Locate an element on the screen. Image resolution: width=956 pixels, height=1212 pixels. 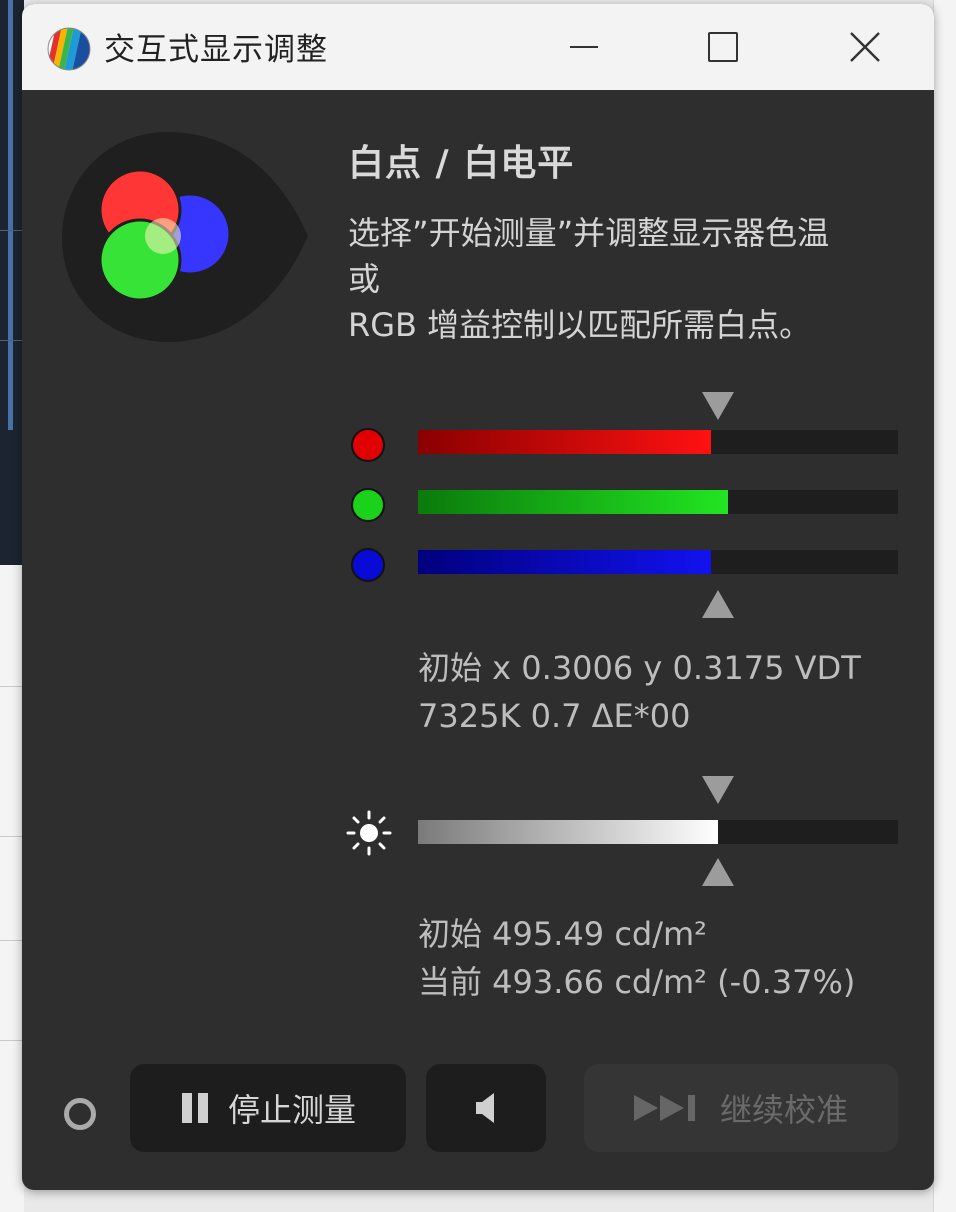
brightness-fill is located at coordinates (568, 832).